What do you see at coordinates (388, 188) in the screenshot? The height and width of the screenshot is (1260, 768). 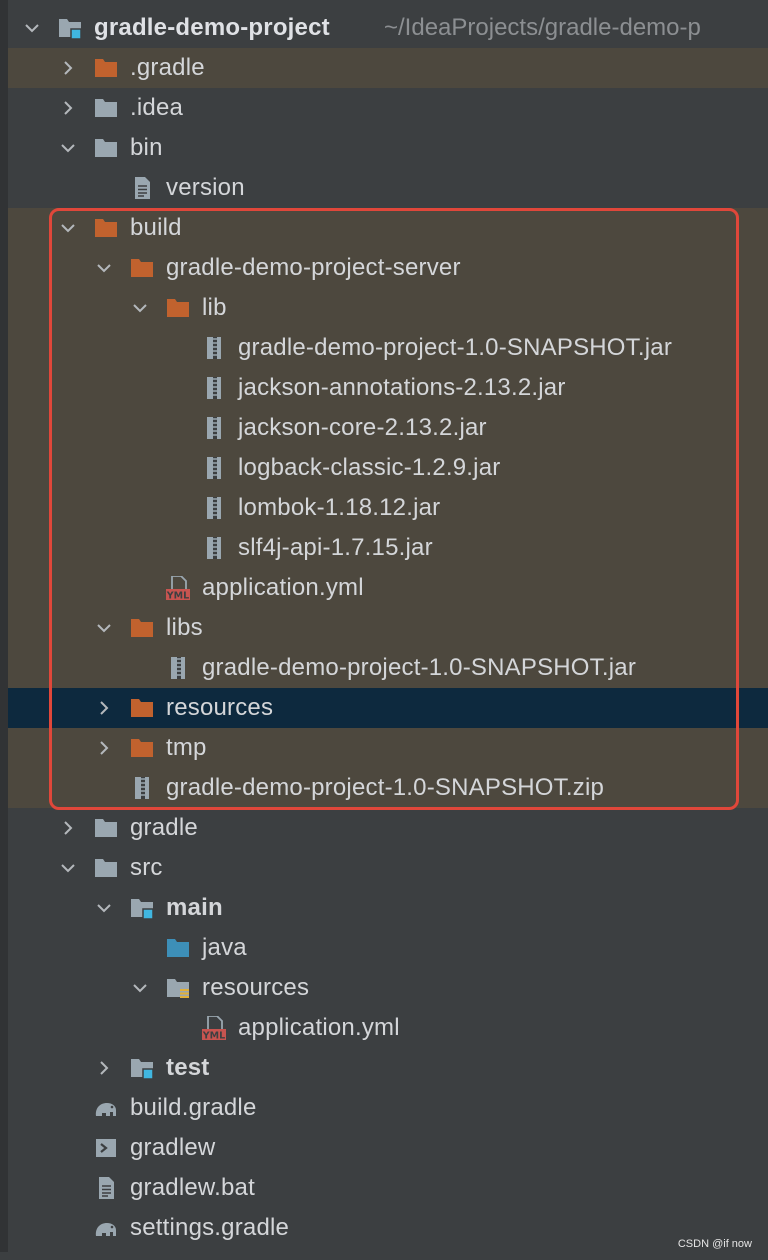 I see `tree-row: version` at bounding box center [388, 188].